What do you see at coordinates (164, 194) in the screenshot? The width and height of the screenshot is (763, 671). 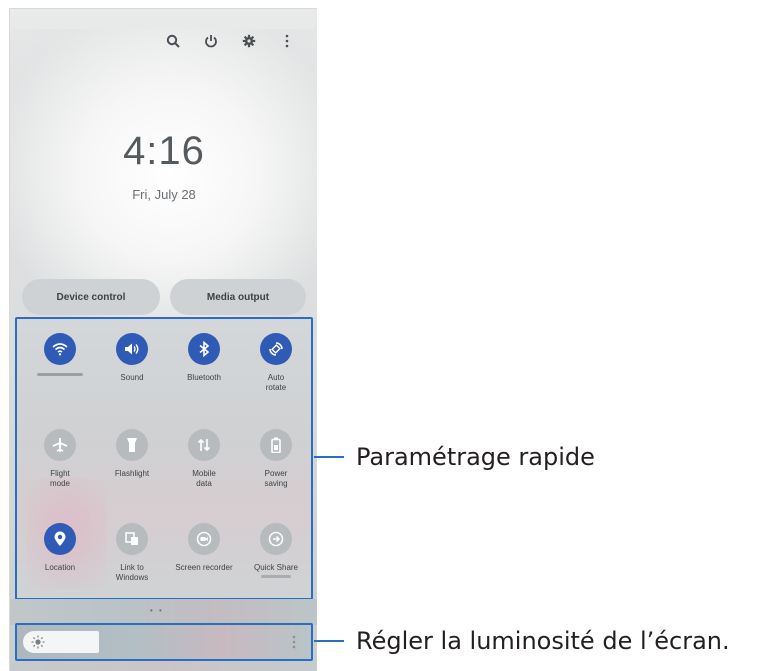 I see `clock-date: Fri, July 28` at bounding box center [164, 194].